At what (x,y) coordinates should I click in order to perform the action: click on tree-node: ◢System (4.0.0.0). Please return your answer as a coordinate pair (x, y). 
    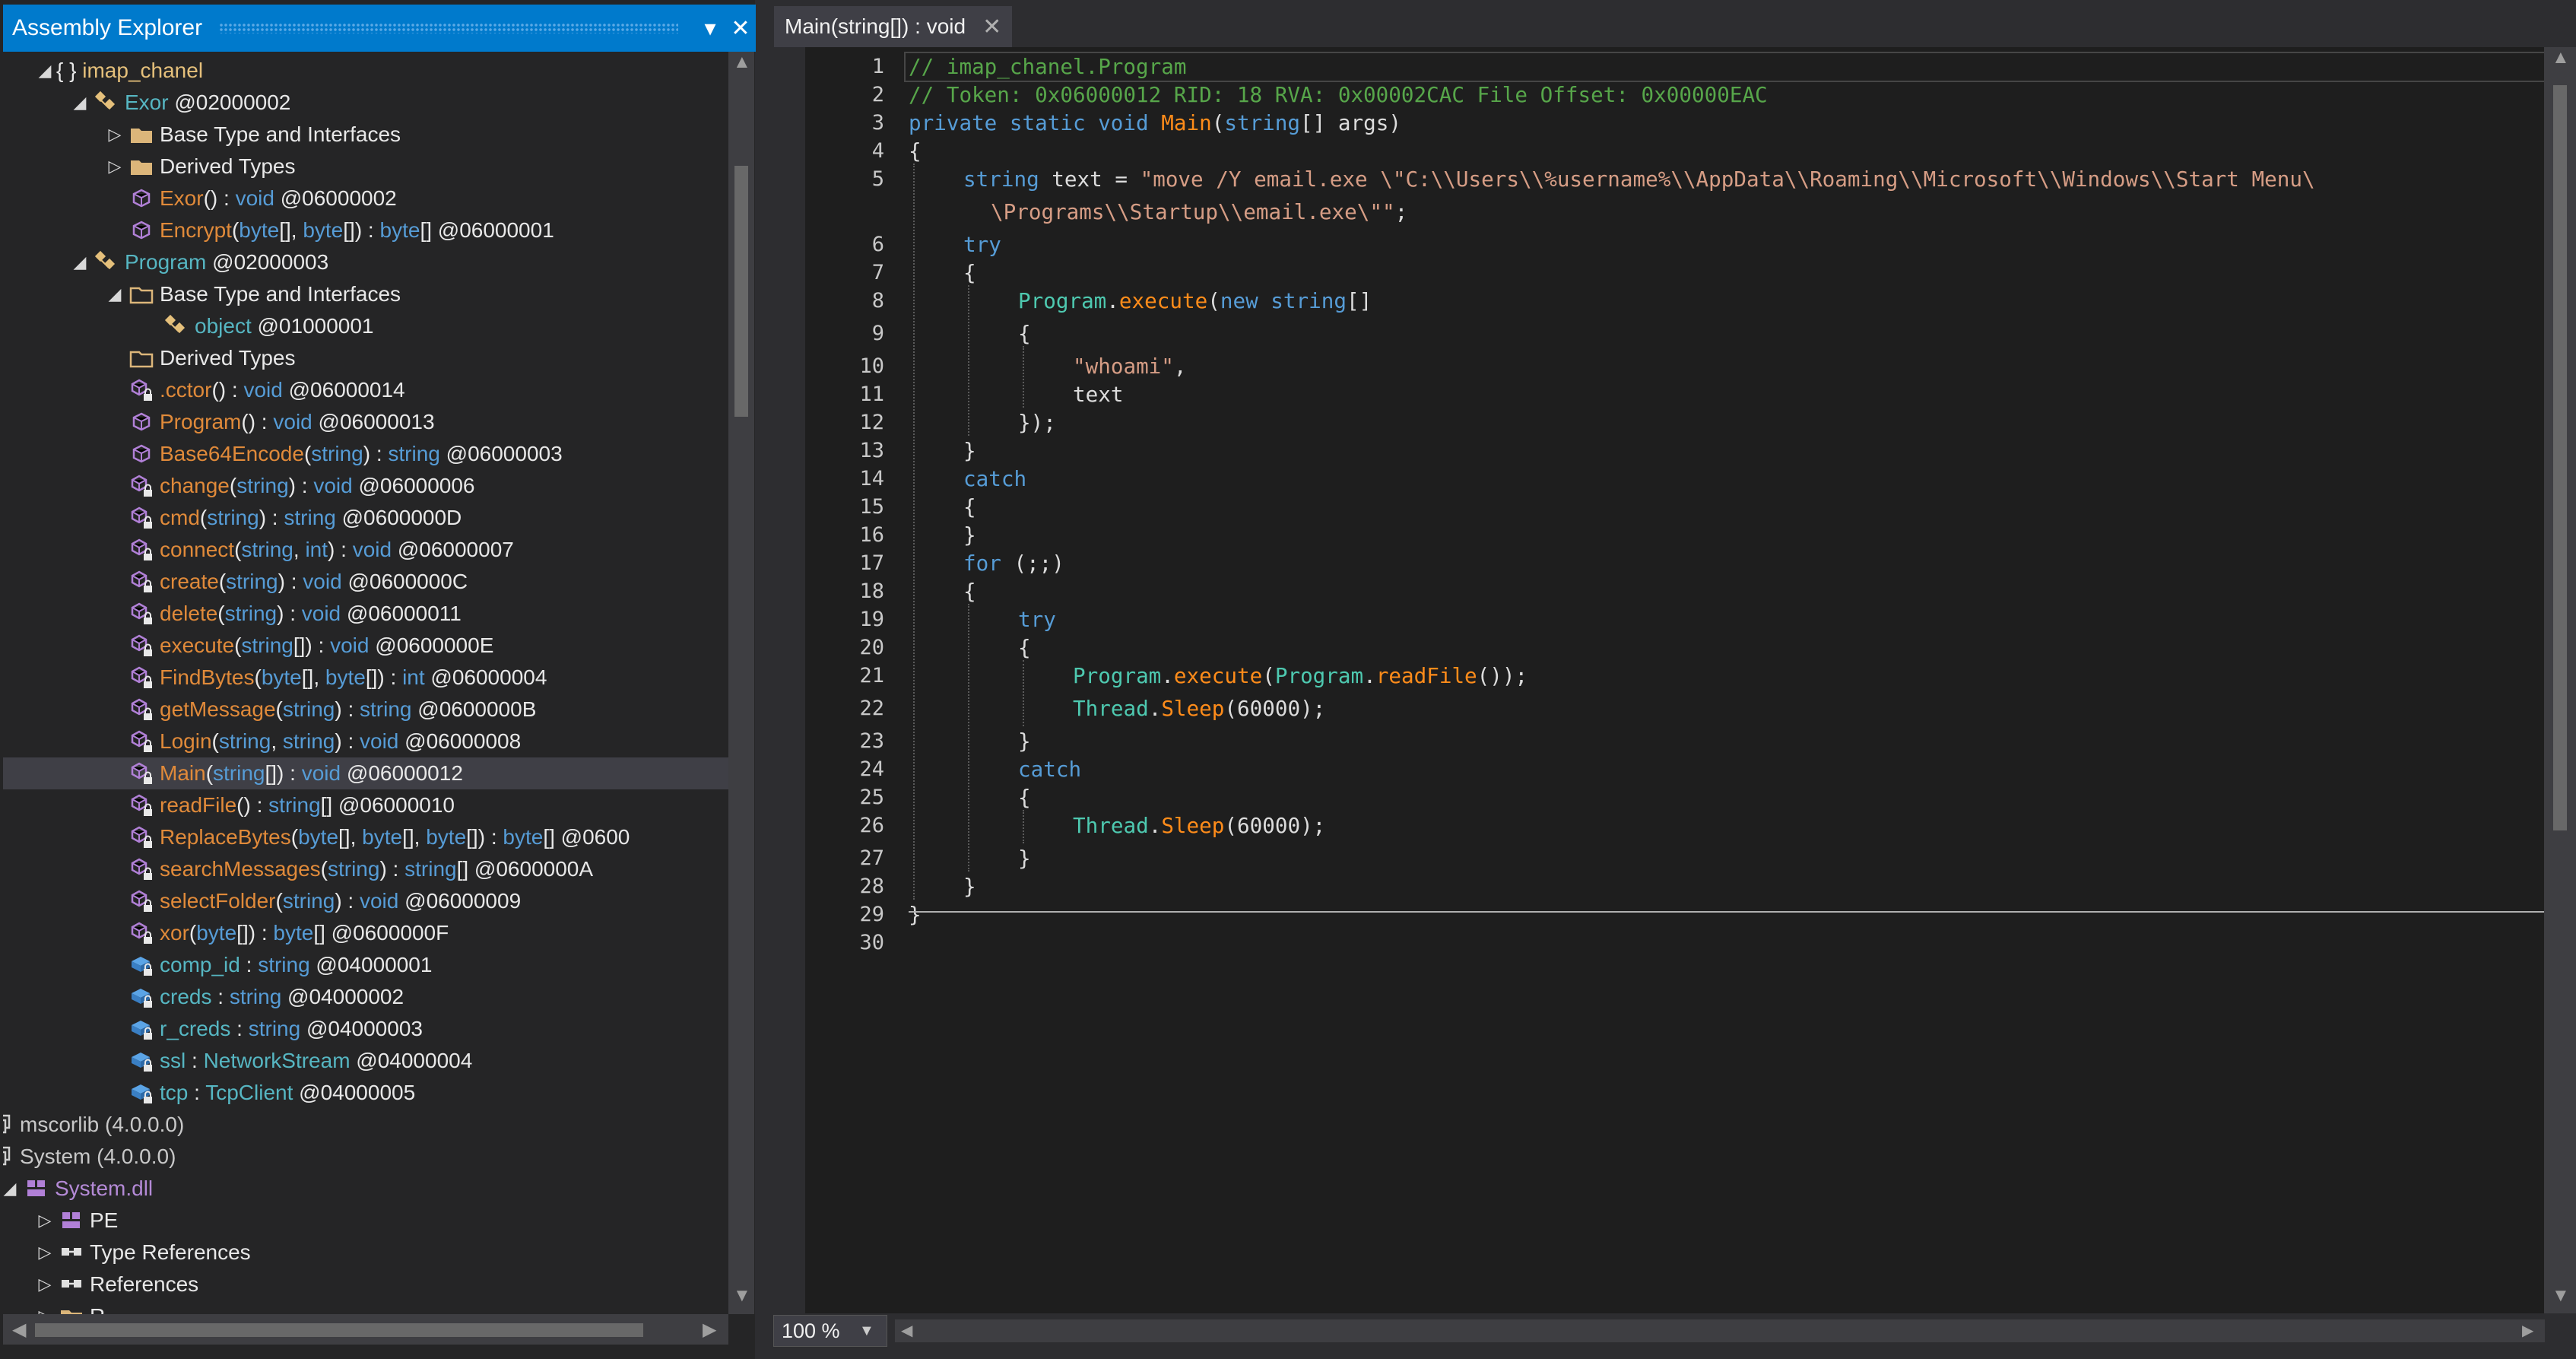
    Looking at the image, I should click on (366, 1157).